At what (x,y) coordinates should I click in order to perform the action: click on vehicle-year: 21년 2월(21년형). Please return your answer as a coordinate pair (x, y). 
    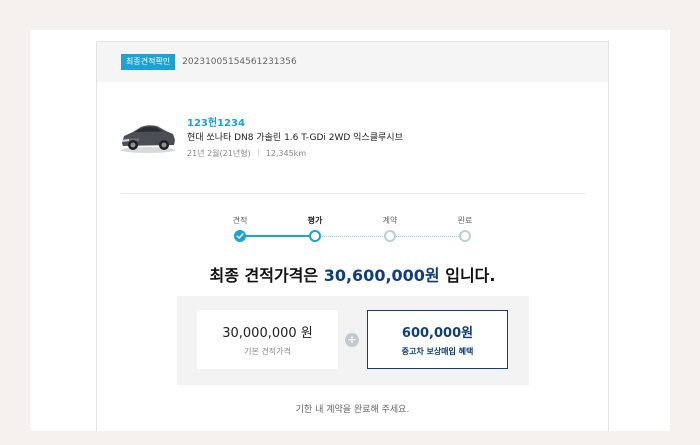
    Looking at the image, I should click on (219, 153).